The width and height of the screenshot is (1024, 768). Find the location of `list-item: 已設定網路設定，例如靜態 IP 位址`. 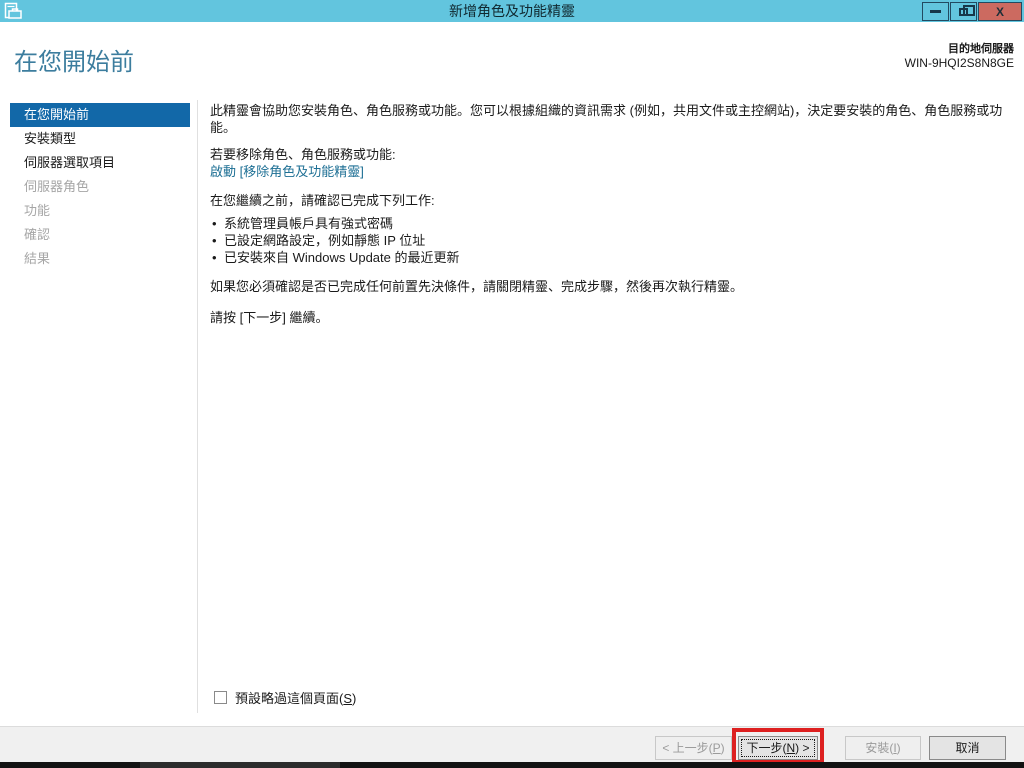

list-item: 已設定網路設定，例如靜態 IP 位址 is located at coordinates (612, 240).